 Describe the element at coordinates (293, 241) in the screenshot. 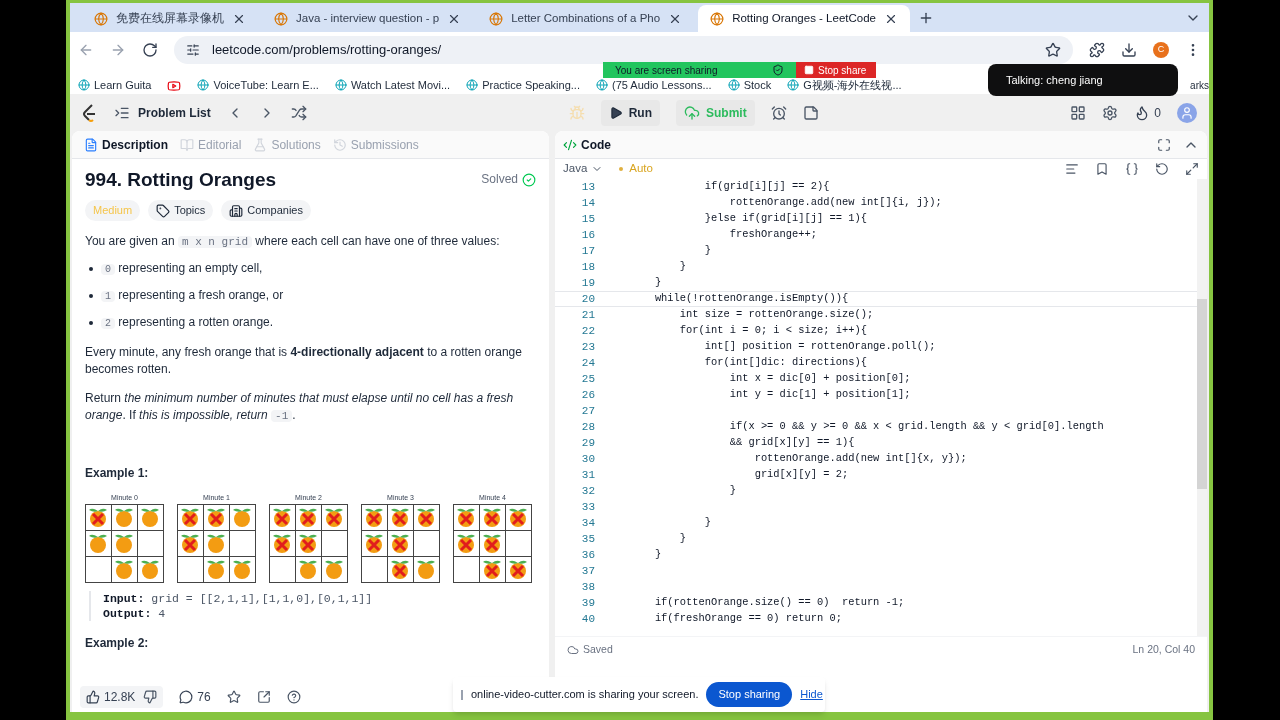

I see `intro-paragraph: You are given an m x n grid where each cell can have one of three values:` at that location.